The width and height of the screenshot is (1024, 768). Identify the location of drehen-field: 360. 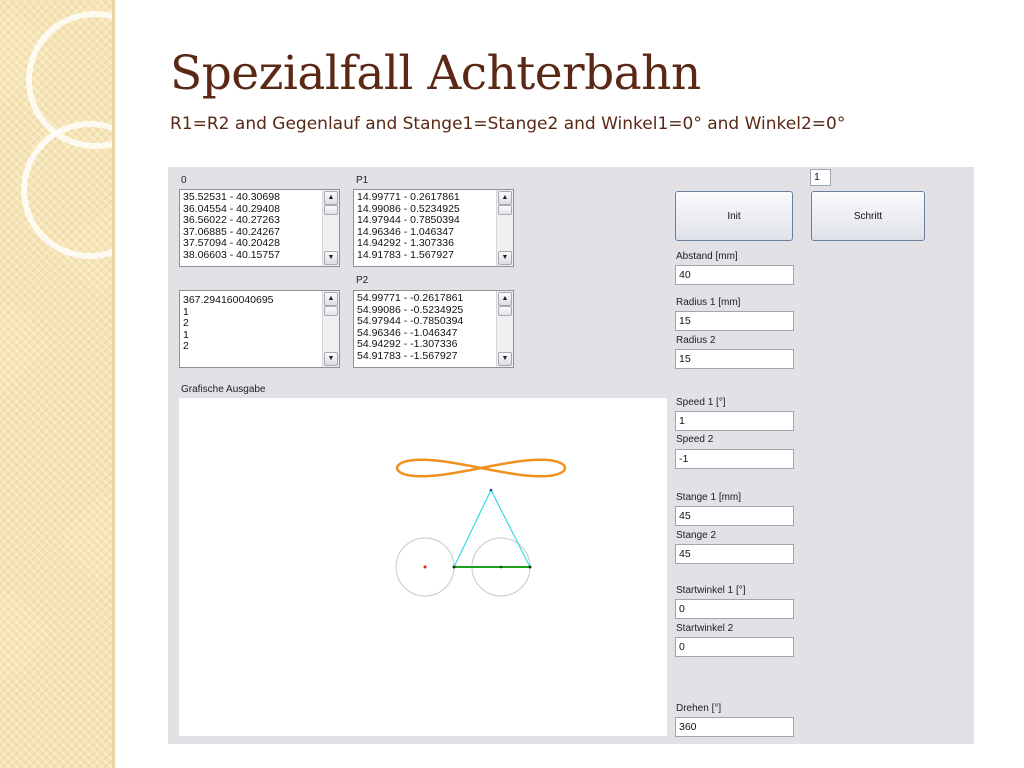
(734, 727).